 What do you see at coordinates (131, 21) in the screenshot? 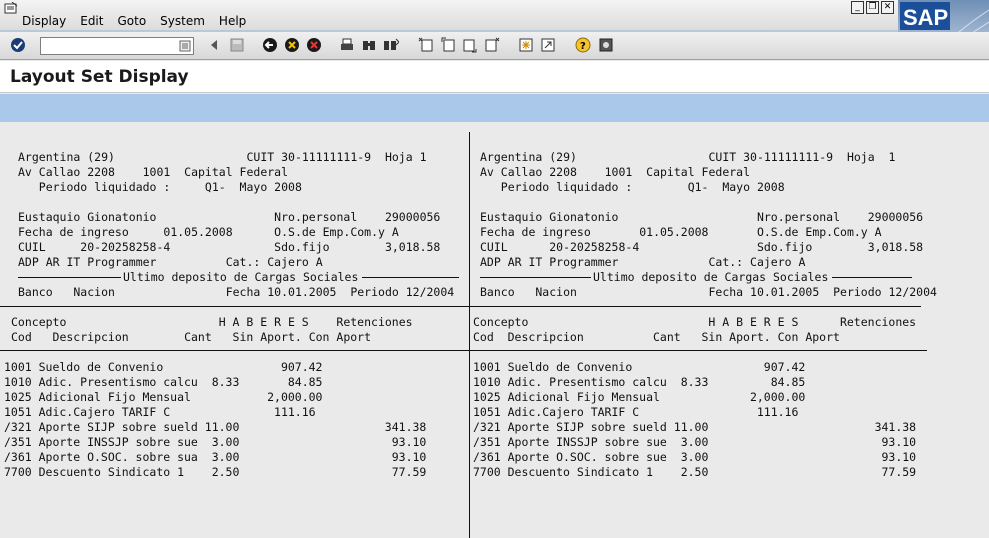
I see `menu-goto: Goto` at bounding box center [131, 21].